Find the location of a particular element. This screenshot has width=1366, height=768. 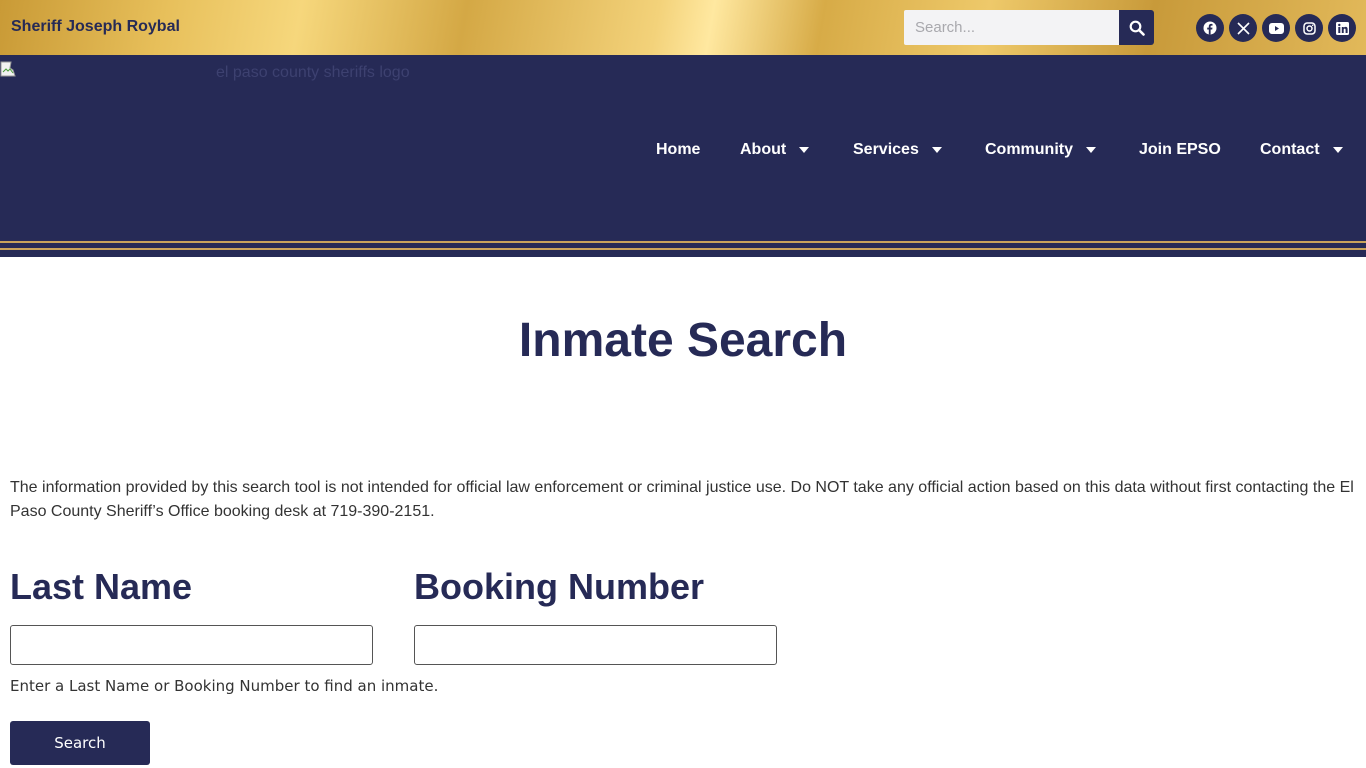

nav-join-epso-label: Join EPSO is located at coordinates (1180, 149).